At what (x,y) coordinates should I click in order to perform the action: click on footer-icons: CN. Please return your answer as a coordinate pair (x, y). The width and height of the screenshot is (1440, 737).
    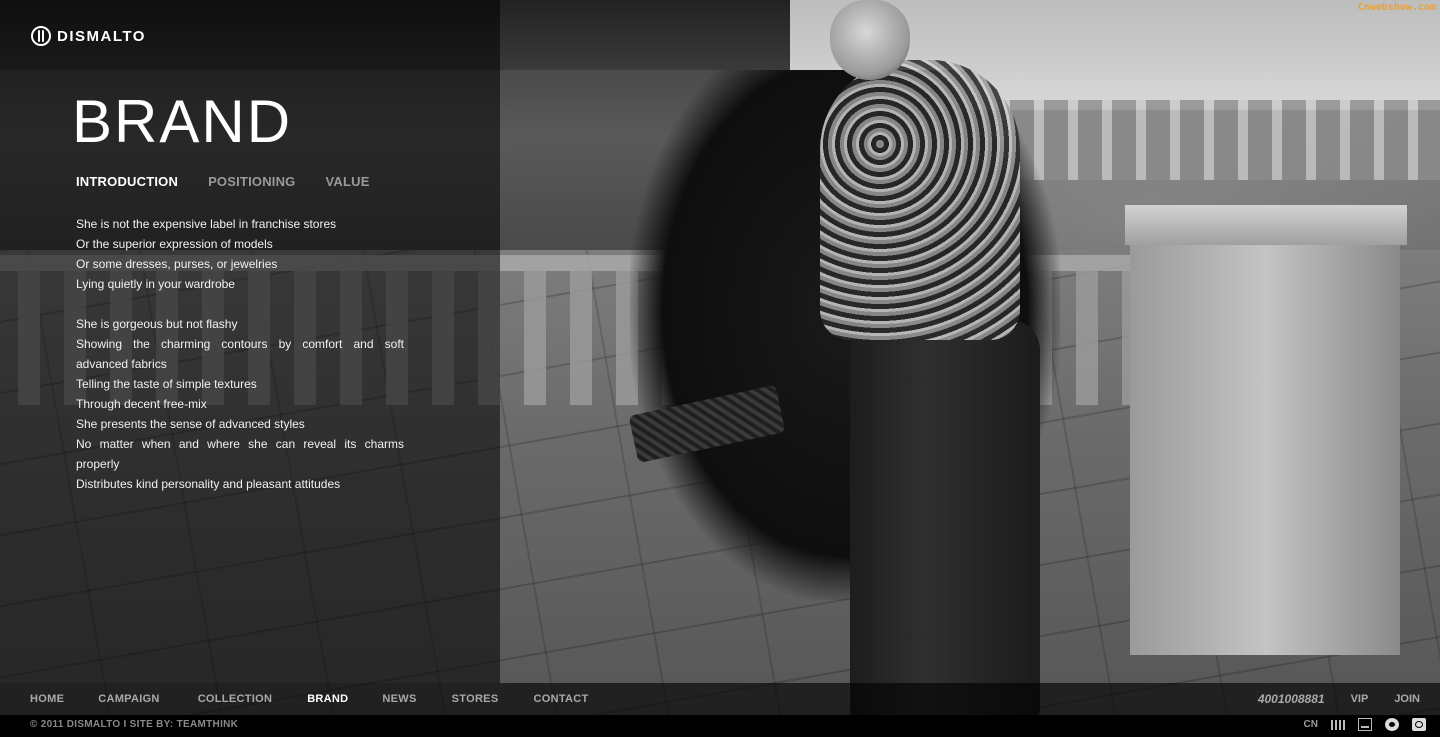
    Looking at the image, I should click on (1365, 724).